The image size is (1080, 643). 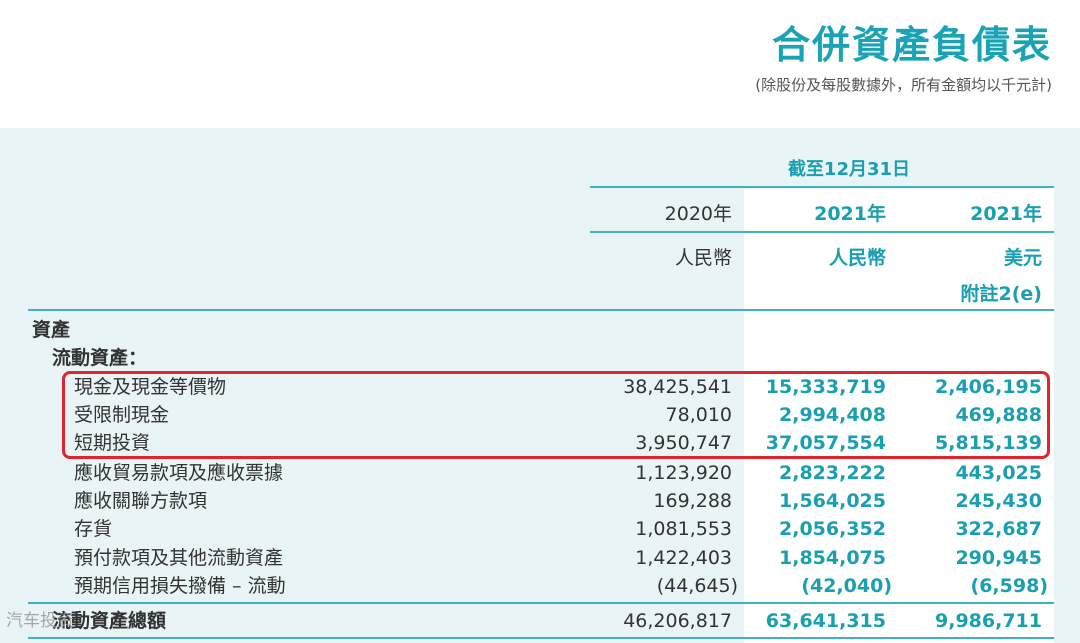 What do you see at coordinates (40, 621) in the screenshot?
I see `watermark: 汽车投资` at bounding box center [40, 621].